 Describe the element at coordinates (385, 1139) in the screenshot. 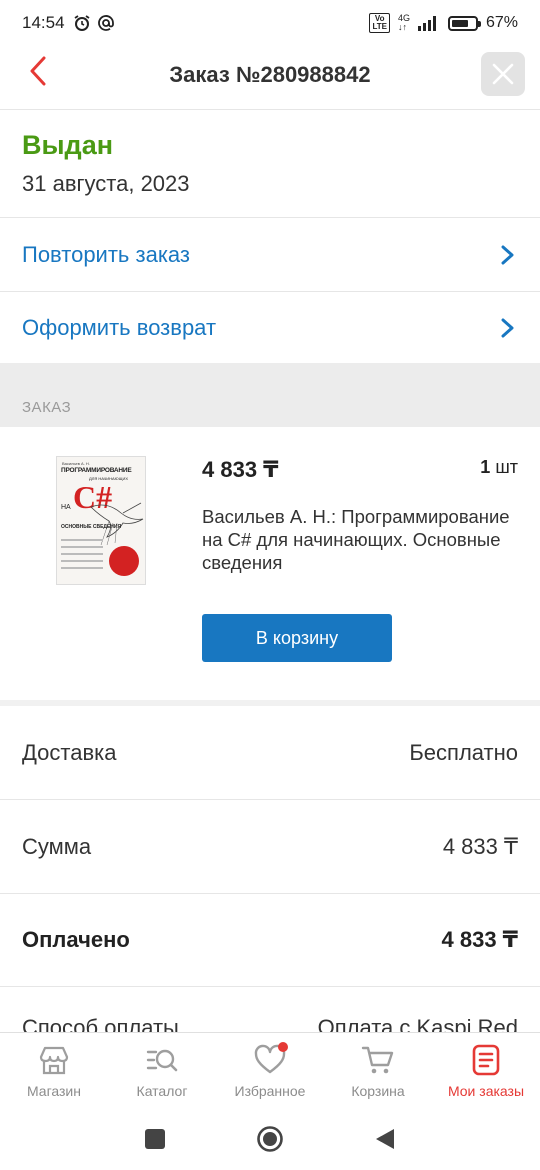

I see `back-nav-button` at that location.